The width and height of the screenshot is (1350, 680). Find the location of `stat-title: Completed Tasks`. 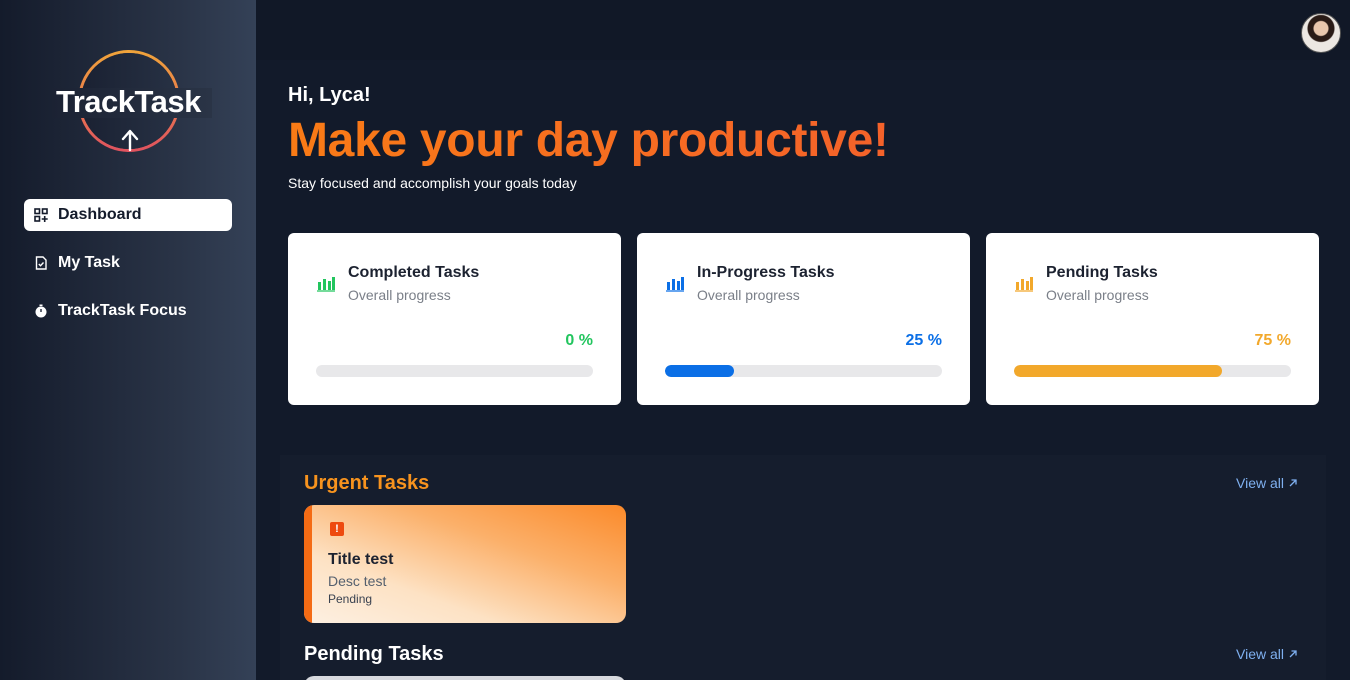

stat-title: Completed Tasks is located at coordinates (414, 272).